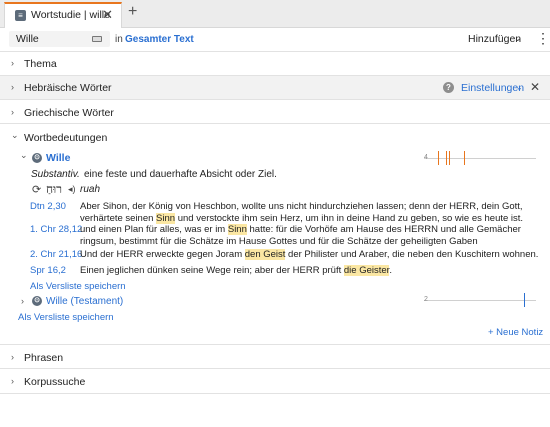 This screenshot has width=550, height=427. Describe the element at coordinates (275, 40) in the screenshot. I see `search-row: Wille in Gesamter Text Hinzufügen ⌄ ⋮` at that location.